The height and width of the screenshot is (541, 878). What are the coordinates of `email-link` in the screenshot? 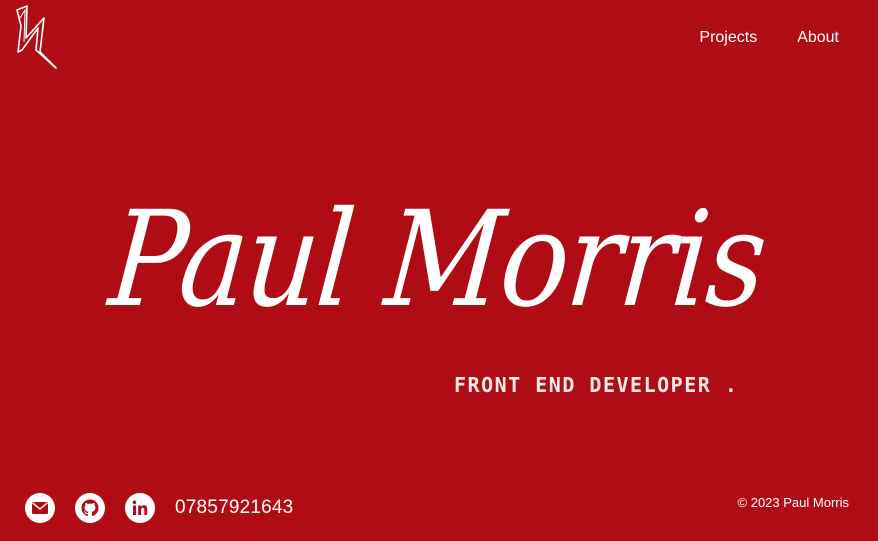 It's located at (40, 508).